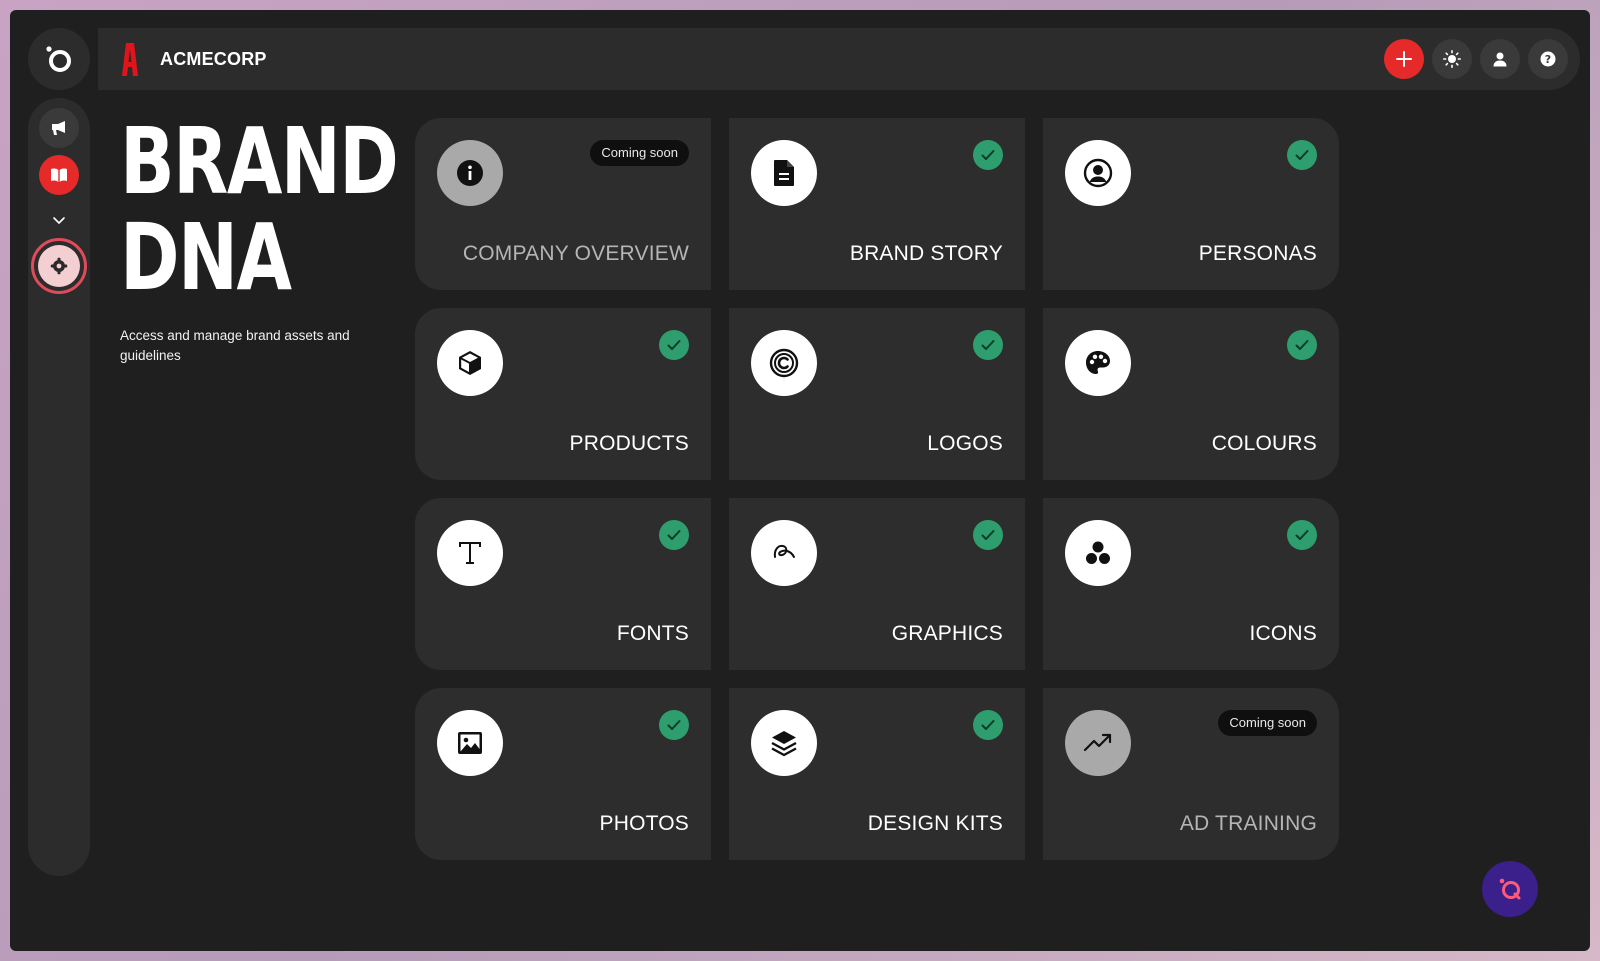  I want to click on brand-logo-icon, so click(130, 59).